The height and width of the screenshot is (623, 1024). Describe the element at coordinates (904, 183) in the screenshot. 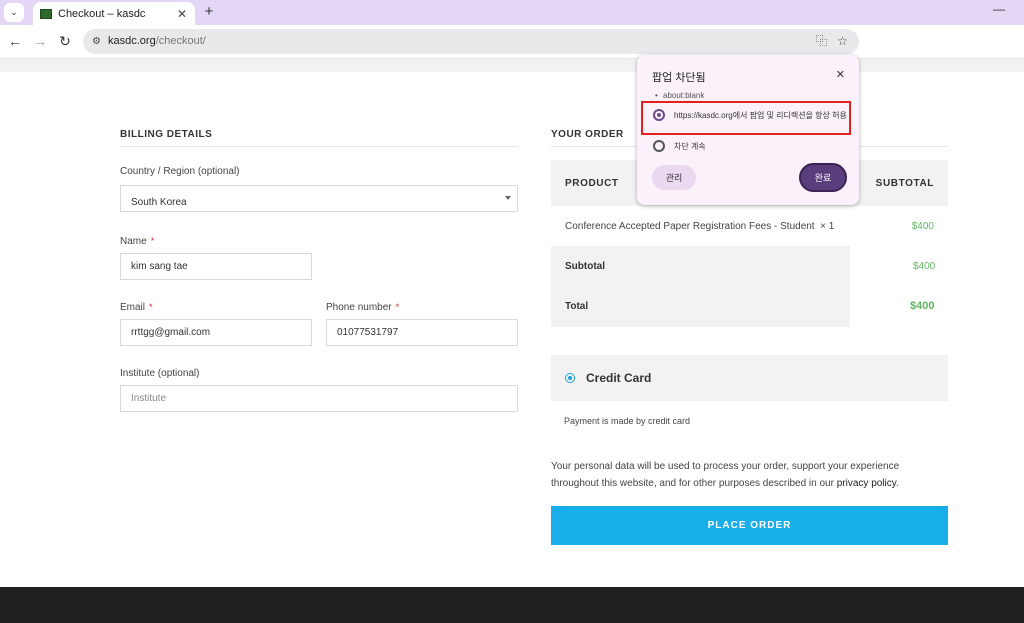

I see `subtotal-column-header: SUBTOTAL` at that location.